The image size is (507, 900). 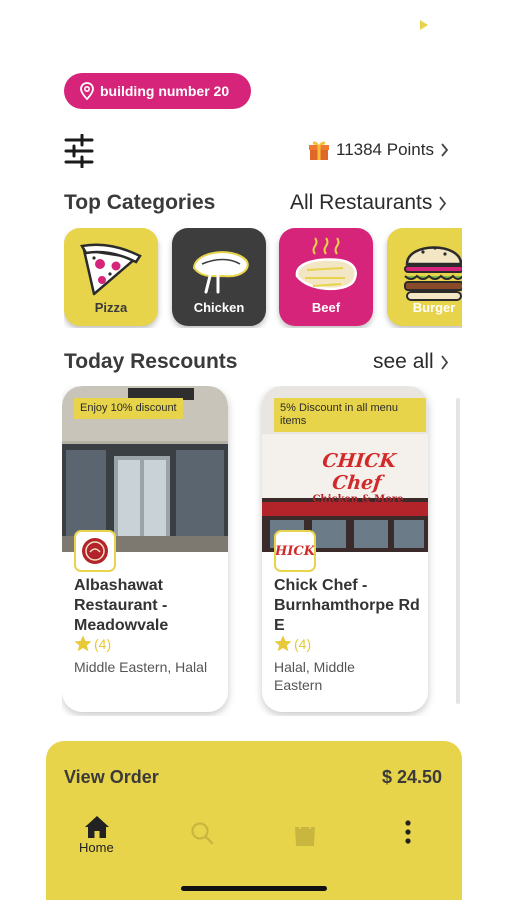 What do you see at coordinates (326, 307) in the screenshot?
I see `category-label: Beef` at bounding box center [326, 307].